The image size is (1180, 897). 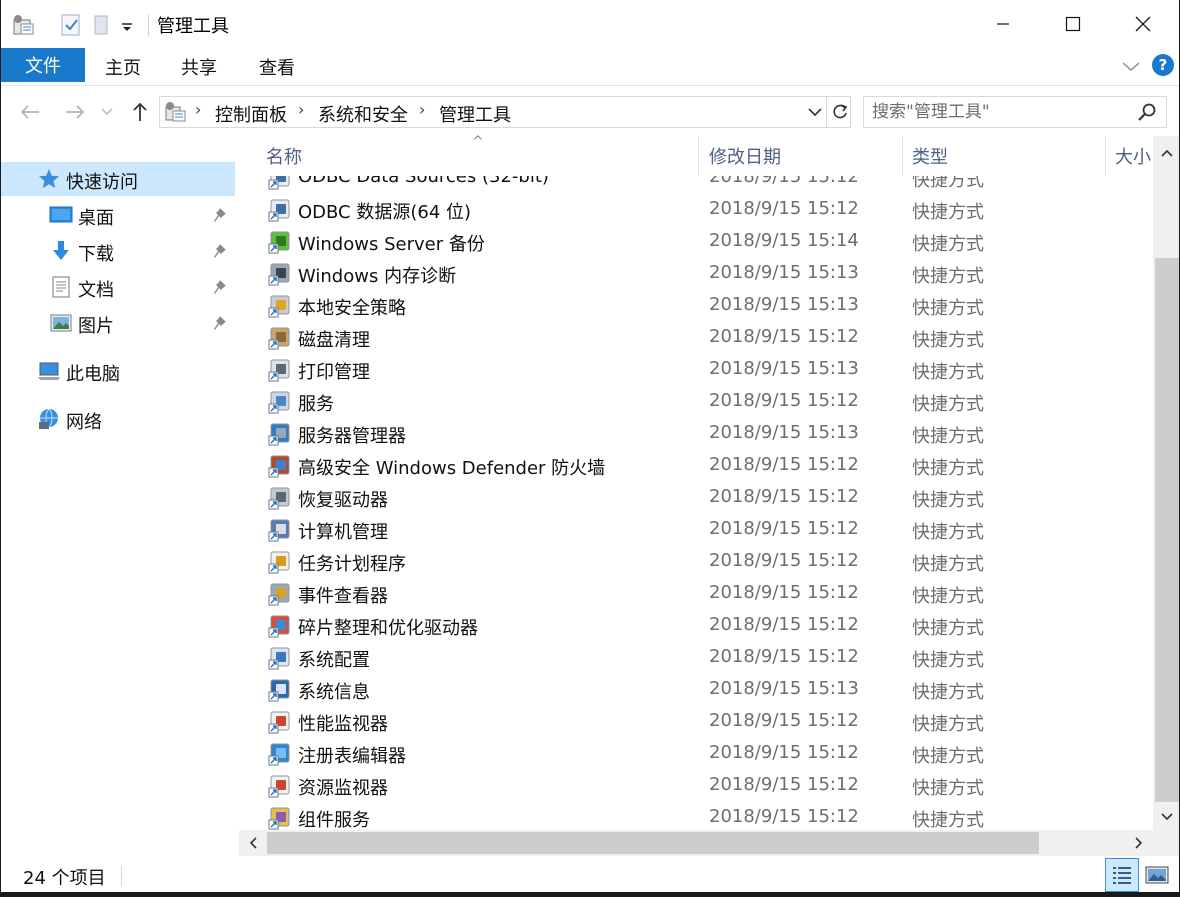 I want to click on file-name: 服务器管理器, so click(x=352, y=436).